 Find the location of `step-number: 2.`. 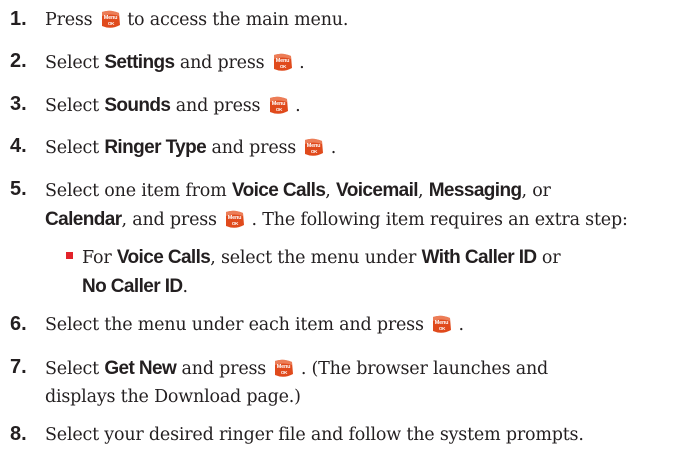

step-number: 2. is located at coordinates (18, 61).